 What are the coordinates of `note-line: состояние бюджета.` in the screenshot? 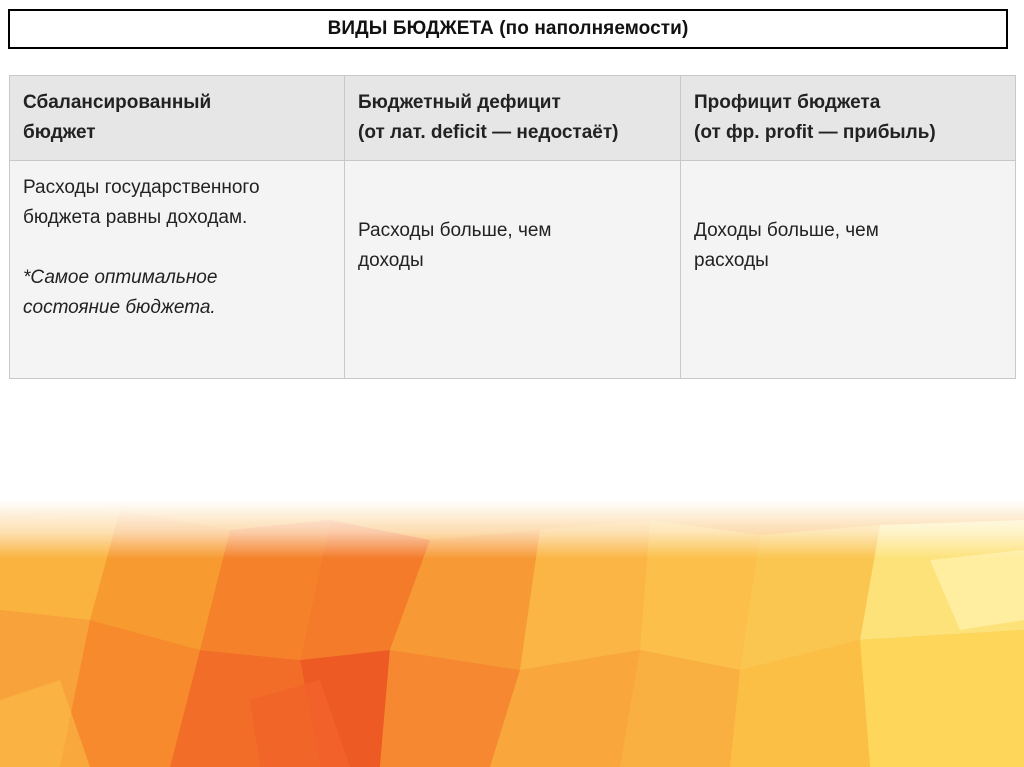 It's located at (119, 307).